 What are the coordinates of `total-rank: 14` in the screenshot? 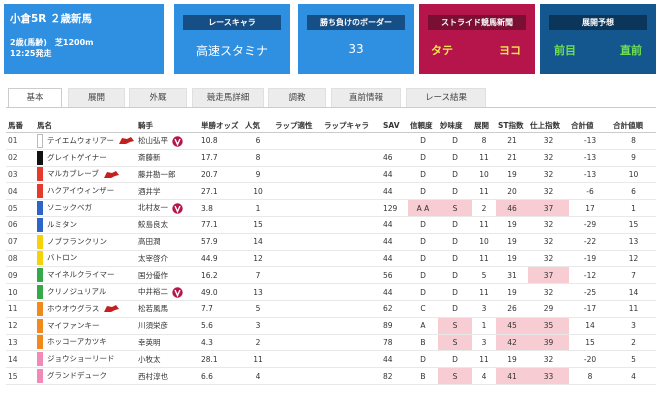 It's located at (633, 292).